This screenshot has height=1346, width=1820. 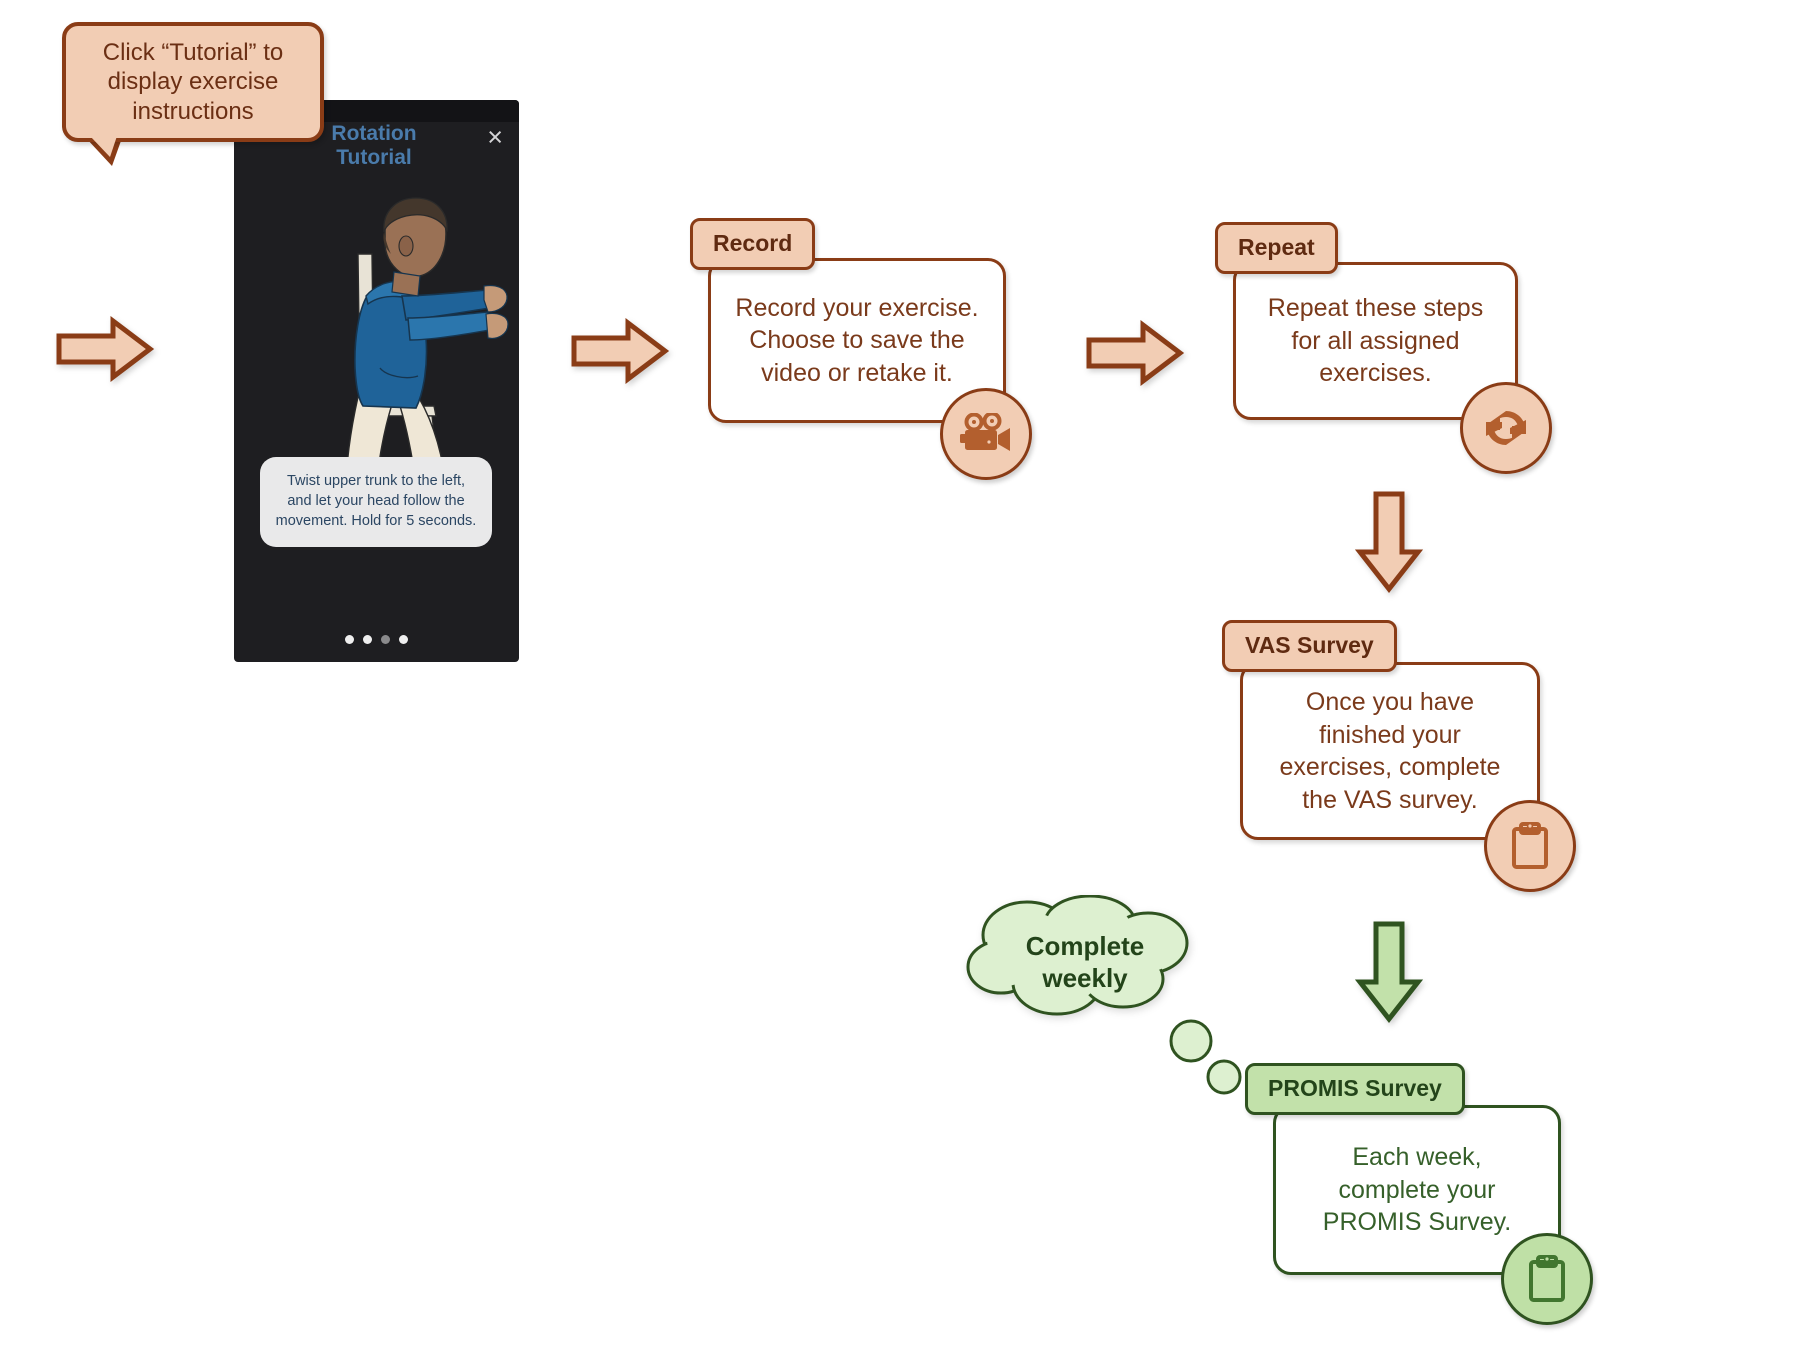 What do you see at coordinates (620, 351) in the screenshot?
I see `arrow-to-record` at bounding box center [620, 351].